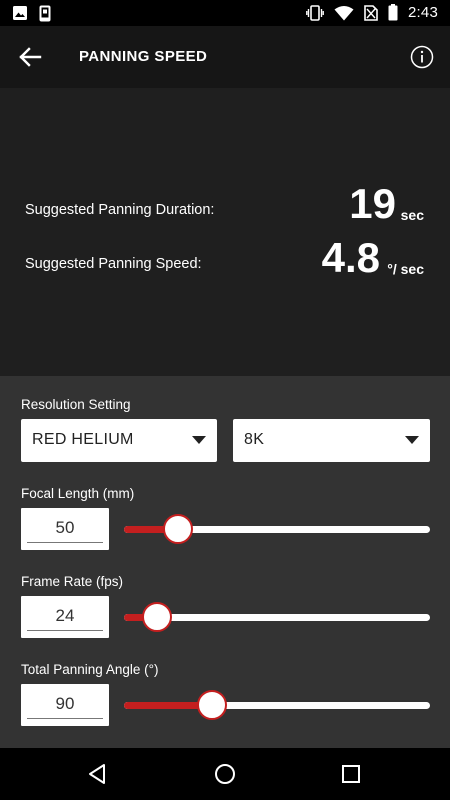 The width and height of the screenshot is (450, 800). I want to click on wifi-icon, so click(344, 12).